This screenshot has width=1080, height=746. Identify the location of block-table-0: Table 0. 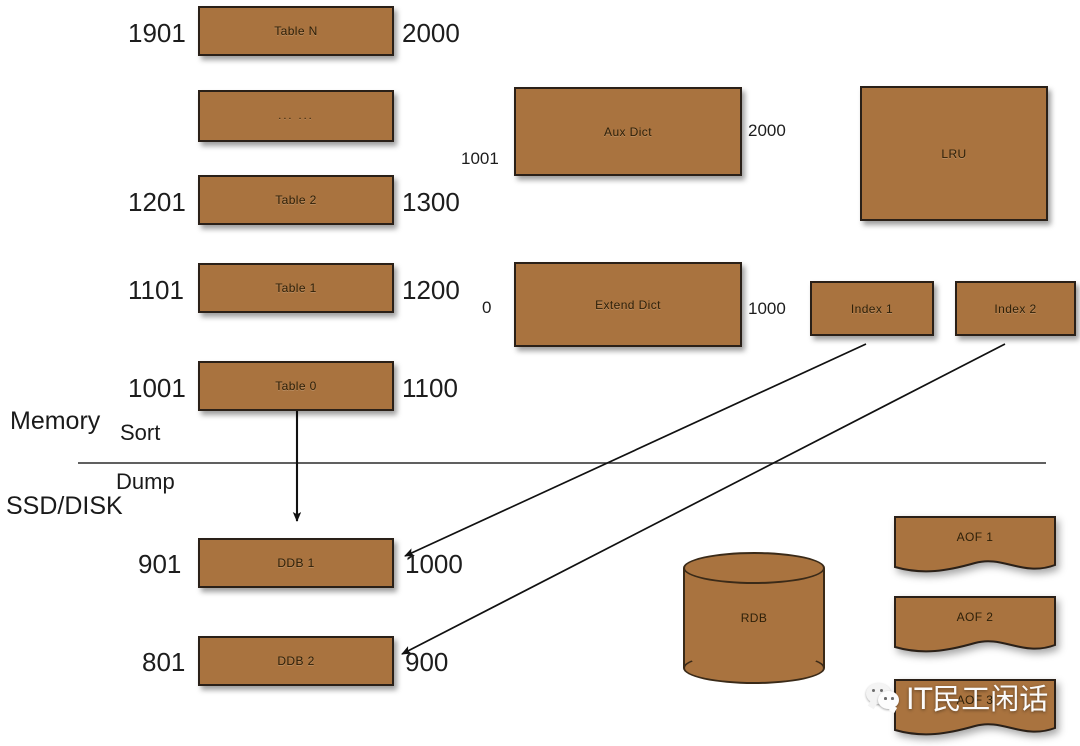
(296, 386).